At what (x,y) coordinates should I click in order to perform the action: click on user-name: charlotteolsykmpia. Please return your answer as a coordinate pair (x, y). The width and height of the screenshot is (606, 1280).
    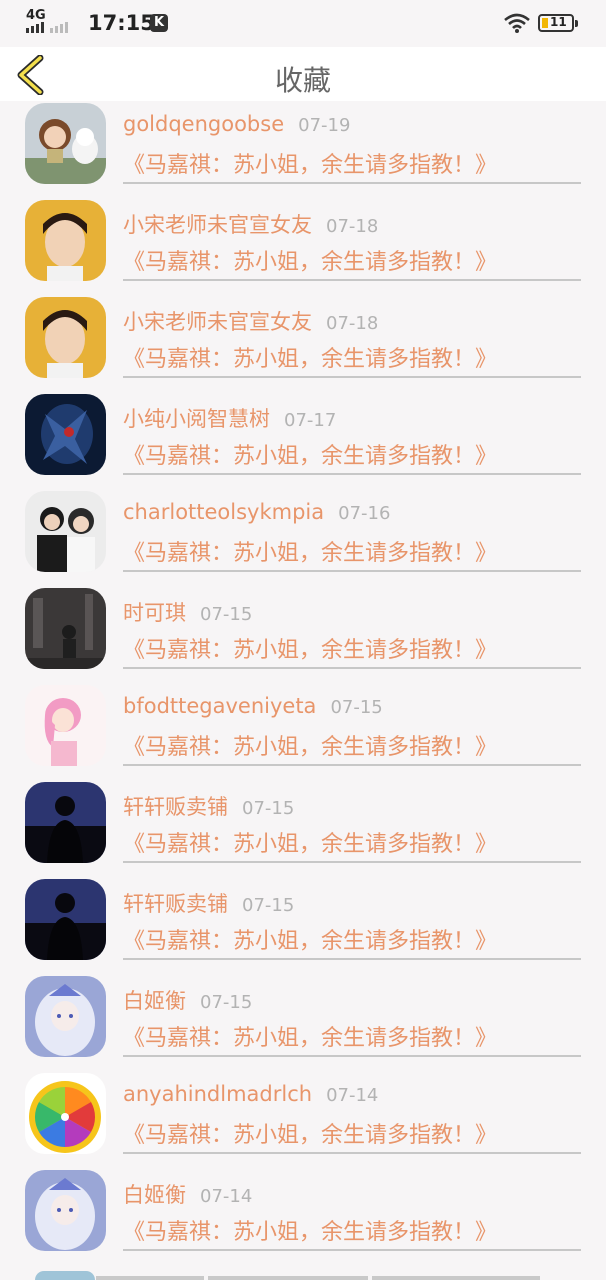
    Looking at the image, I should click on (223, 512).